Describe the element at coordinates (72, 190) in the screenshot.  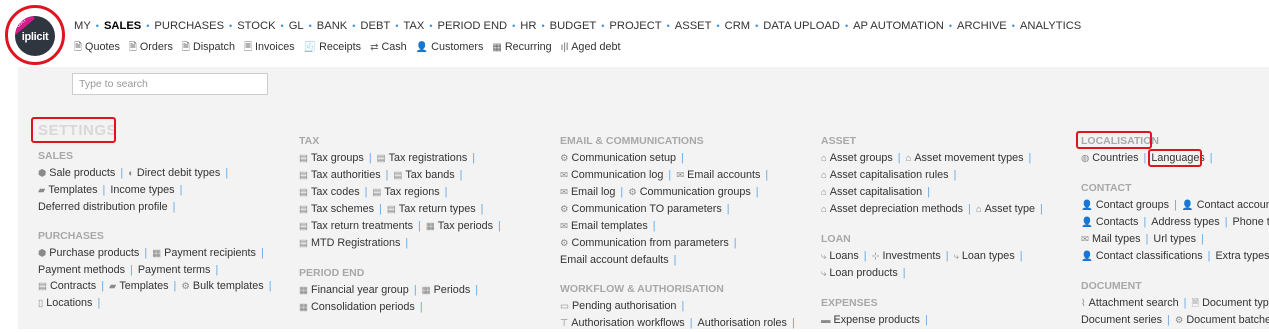
I see `link-label: Templates` at that location.